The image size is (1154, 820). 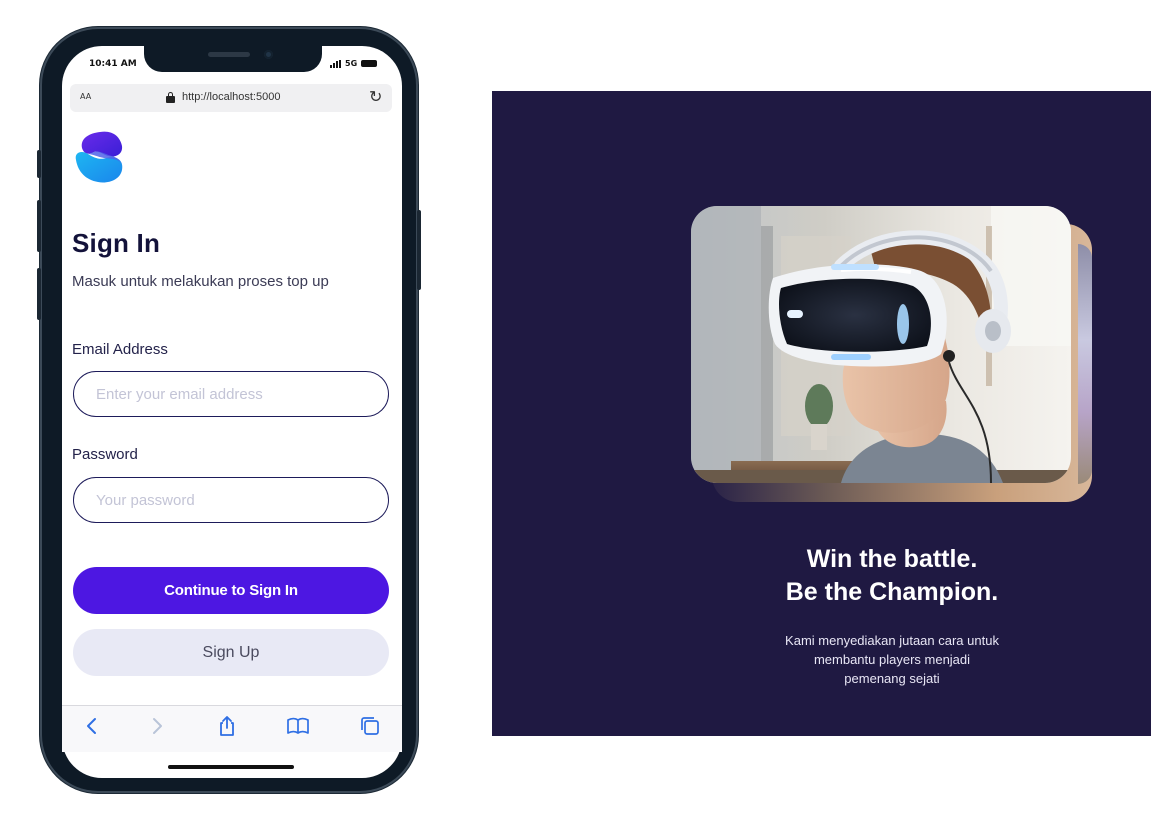 I want to click on mute-switch, so click(x=39, y=164).